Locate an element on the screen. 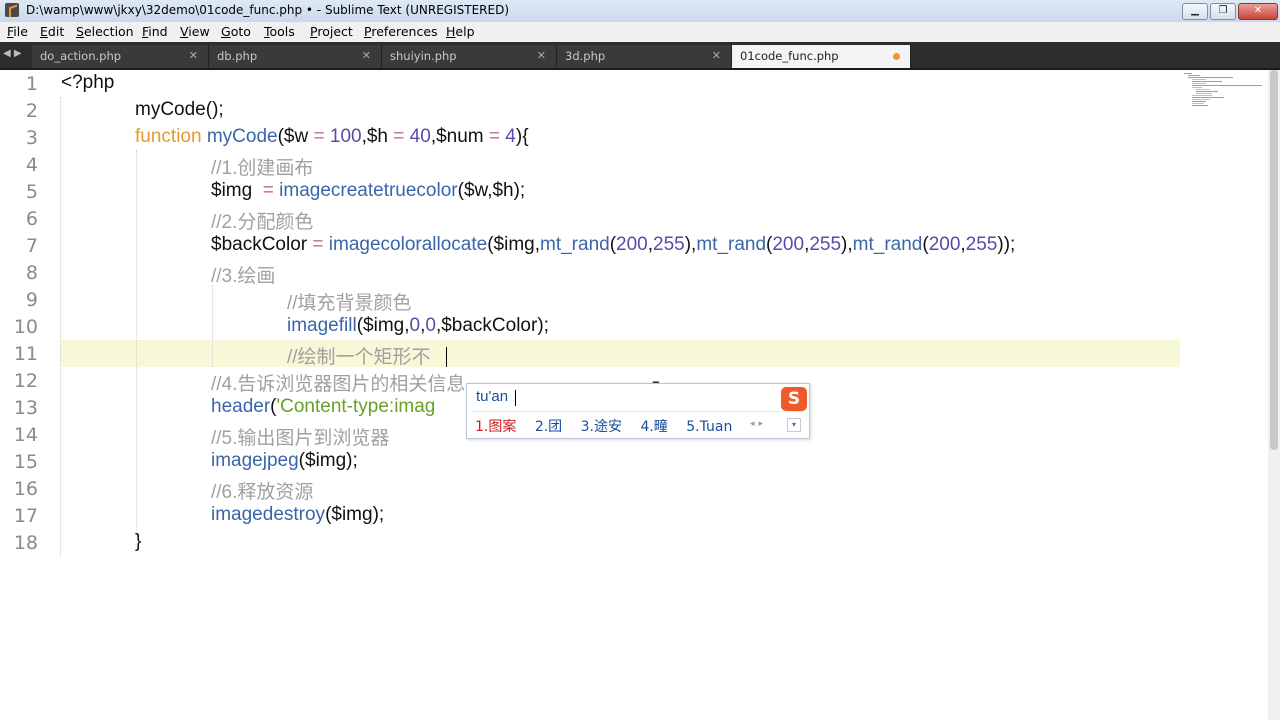 The image size is (1280, 720). line-number: 9 is located at coordinates (31, 300).